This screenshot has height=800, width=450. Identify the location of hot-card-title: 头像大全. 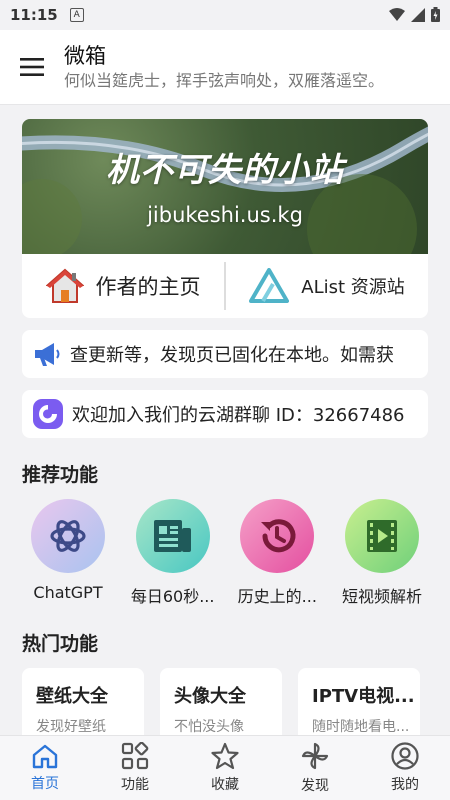
(210, 696).